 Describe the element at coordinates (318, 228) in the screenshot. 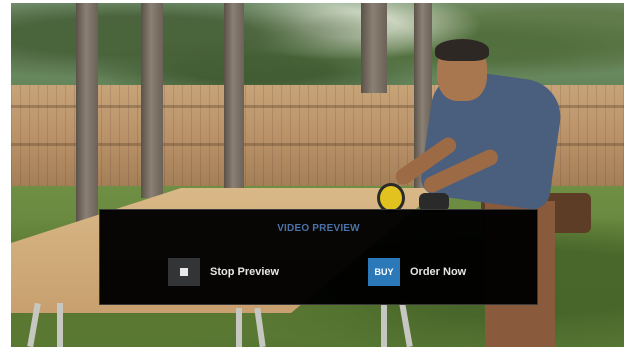

I see `dialog-title: VIDEO PREVIEW` at that location.